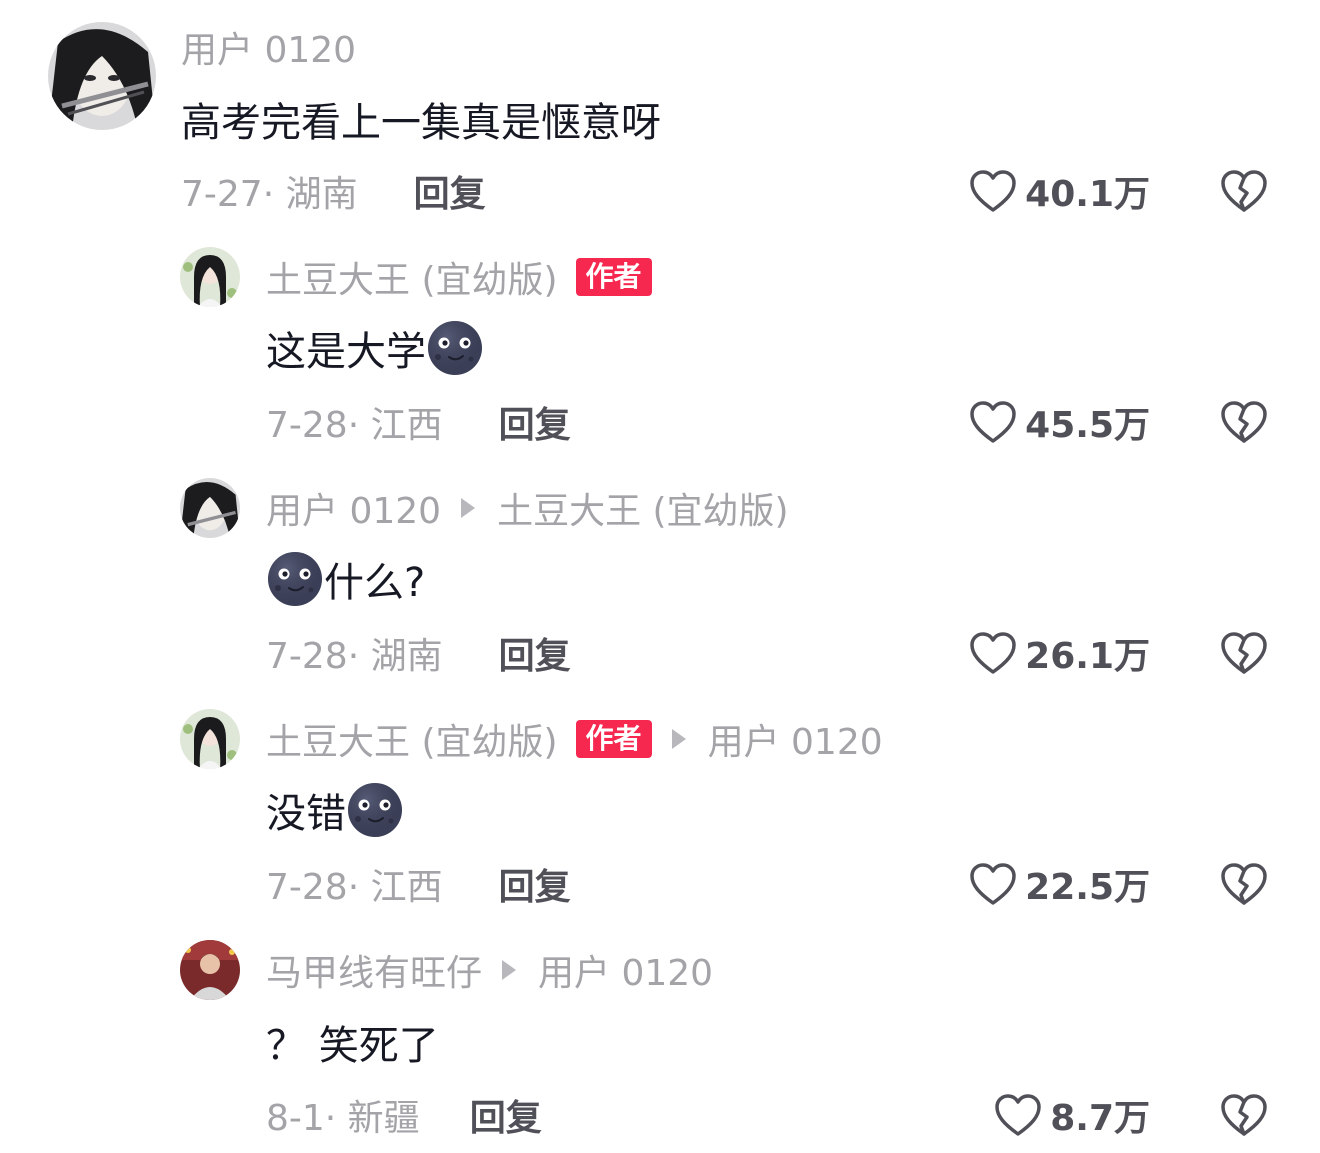  I want to click on like-button: 8.7万, so click(1072, 1115).